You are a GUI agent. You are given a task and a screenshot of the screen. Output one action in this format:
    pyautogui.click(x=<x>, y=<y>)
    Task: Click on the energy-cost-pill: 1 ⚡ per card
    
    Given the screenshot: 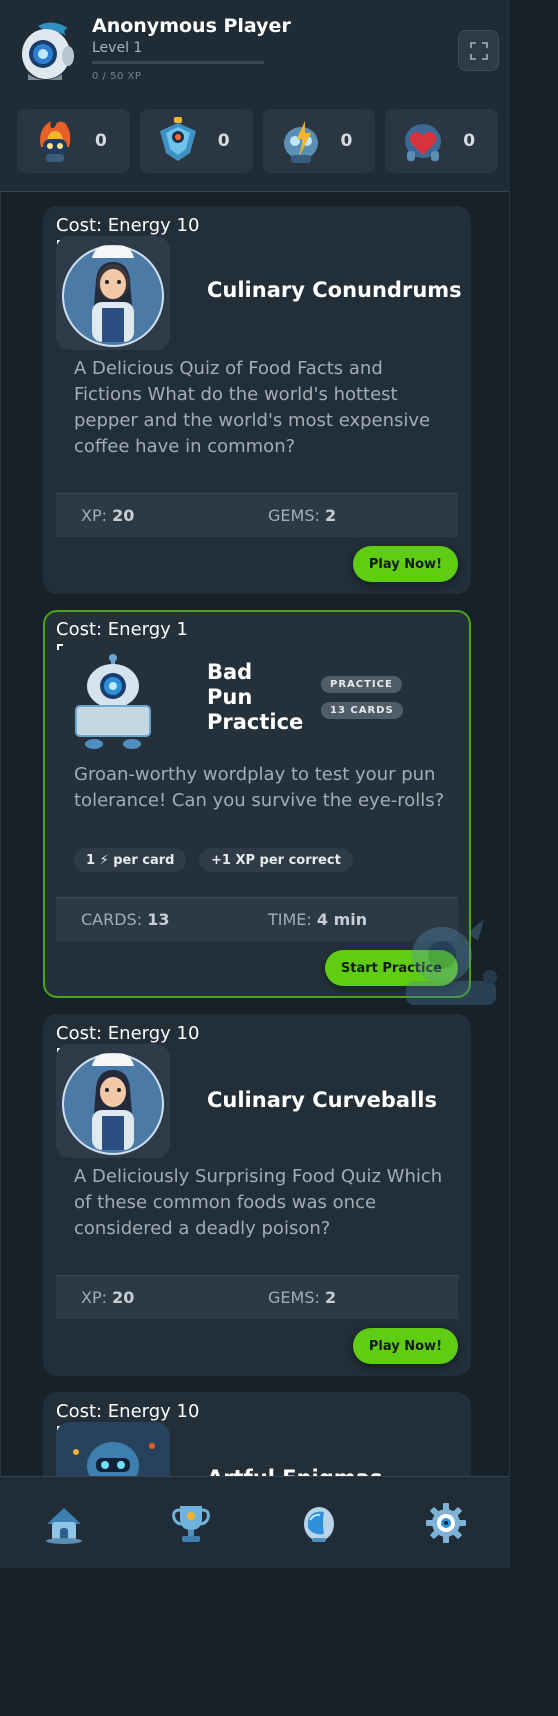 What is the action you would take?
    pyautogui.click(x=130, y=860)
    